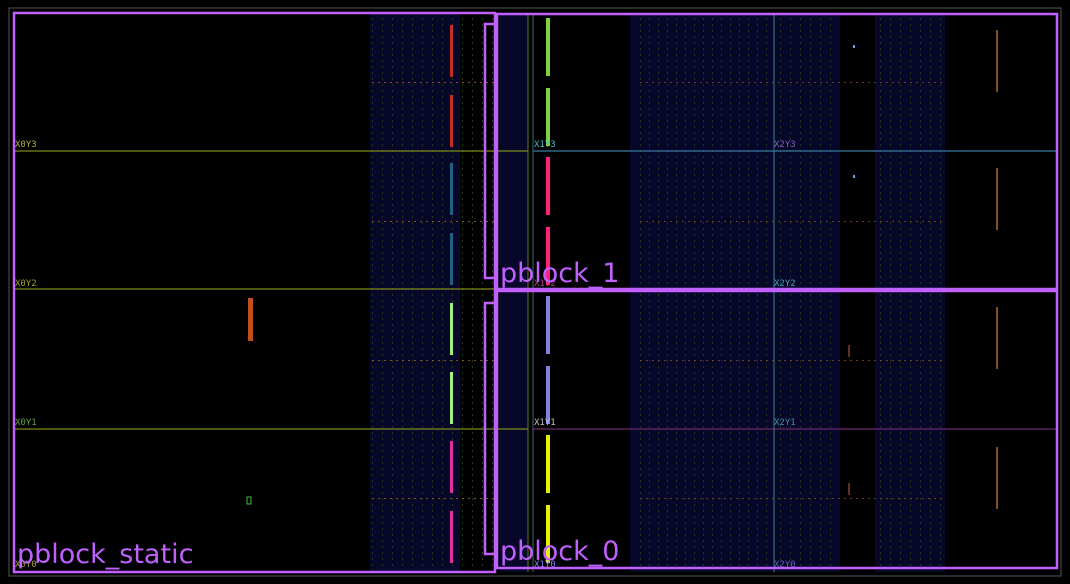  I want to click on pblock-0-label: pblock_0, so click(559, 552).